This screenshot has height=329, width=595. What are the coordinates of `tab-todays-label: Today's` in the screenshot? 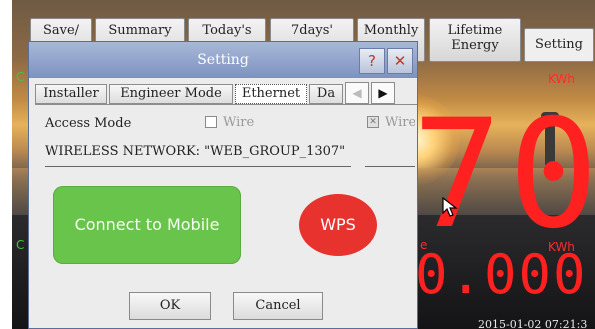 It's located at (227, 30).